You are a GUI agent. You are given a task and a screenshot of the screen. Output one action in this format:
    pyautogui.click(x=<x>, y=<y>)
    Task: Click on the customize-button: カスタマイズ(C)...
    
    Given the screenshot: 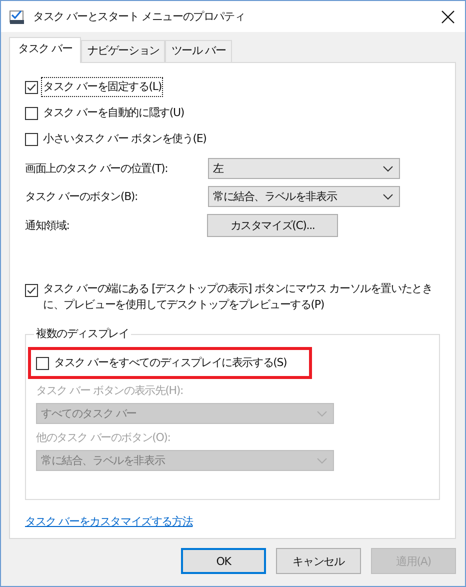 What is the action you would take?
    pyautogui.click(x=272, y=225)
    